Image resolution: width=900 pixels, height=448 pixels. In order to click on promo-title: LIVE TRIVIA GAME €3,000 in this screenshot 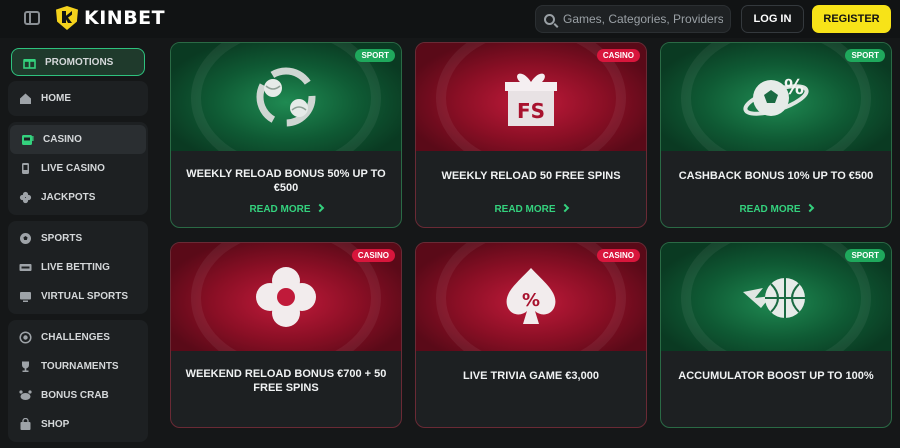, I will do `click(531, 376)`.